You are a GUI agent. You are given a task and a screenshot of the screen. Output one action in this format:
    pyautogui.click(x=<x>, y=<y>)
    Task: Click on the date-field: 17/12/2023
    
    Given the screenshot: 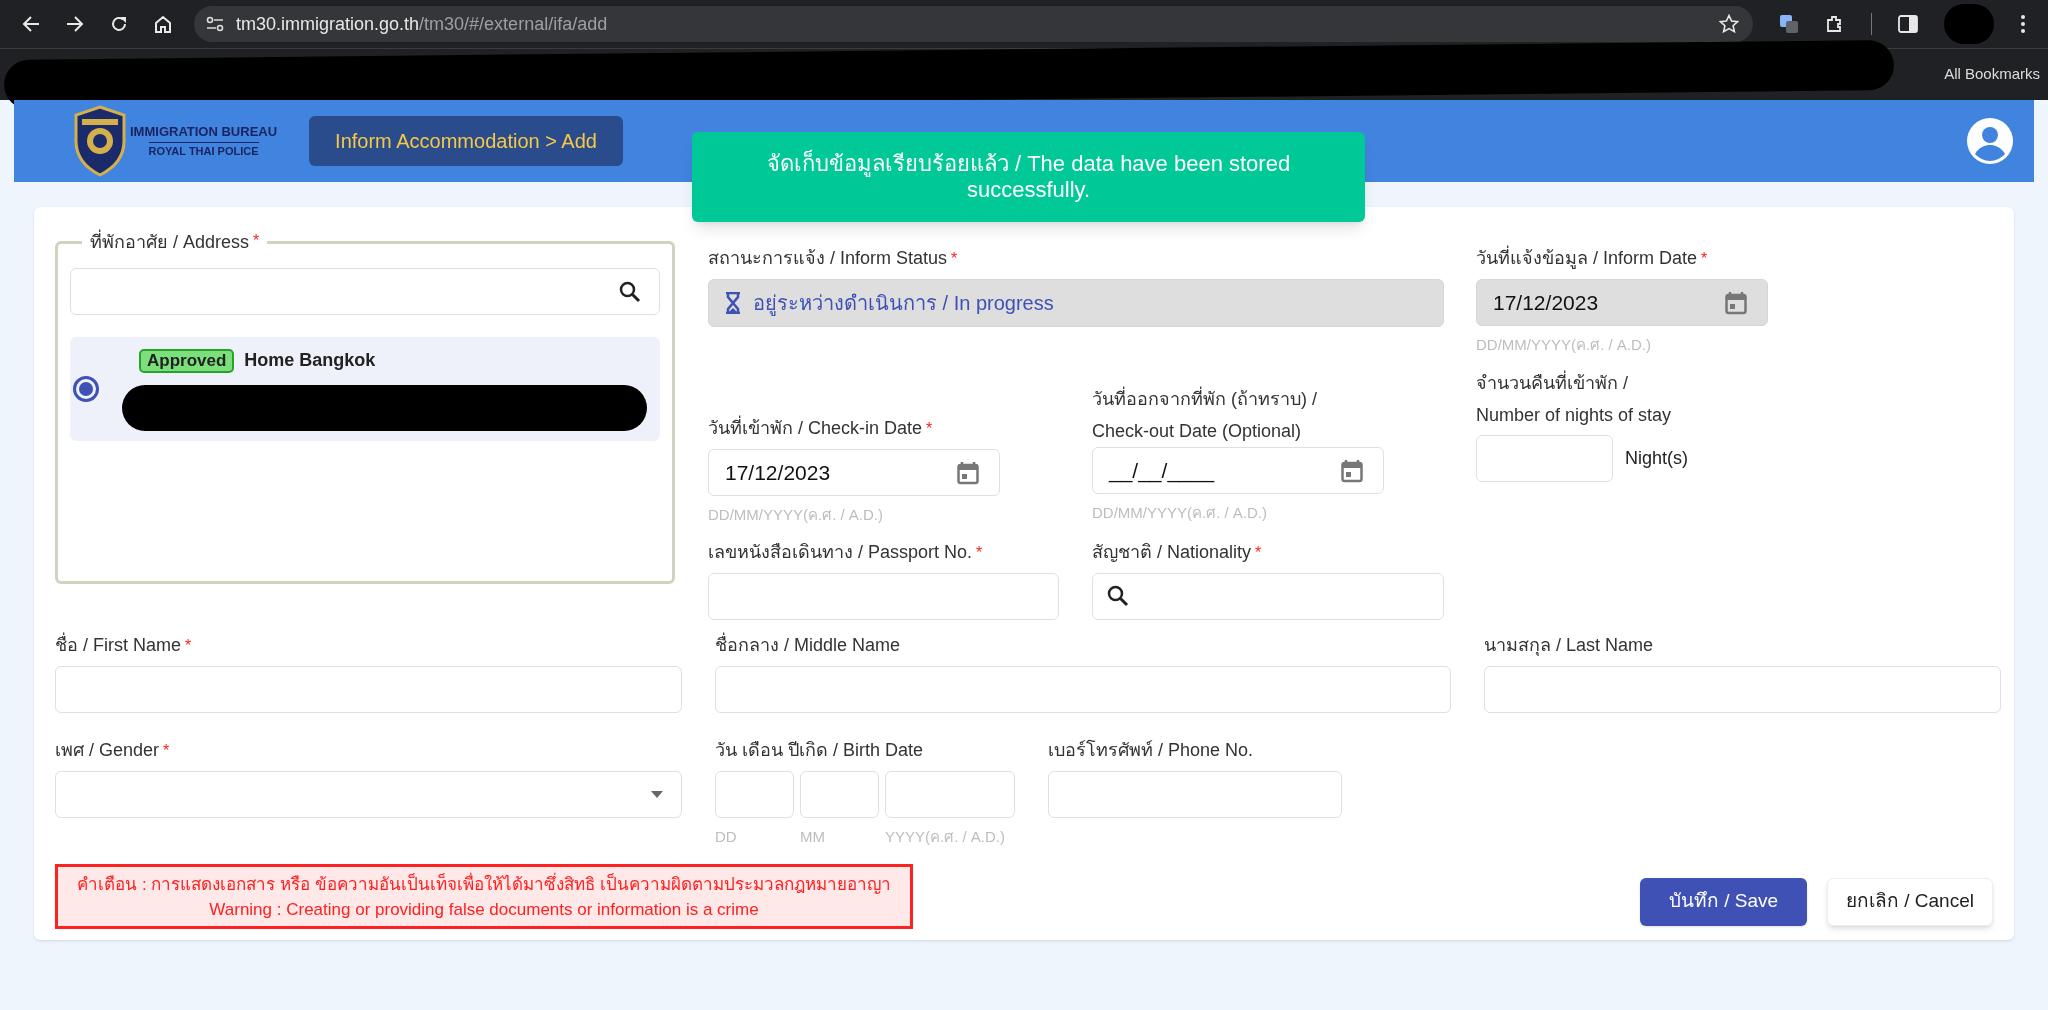 What is the action you would take?
    pyautogui.click(x=854, y=472)
    